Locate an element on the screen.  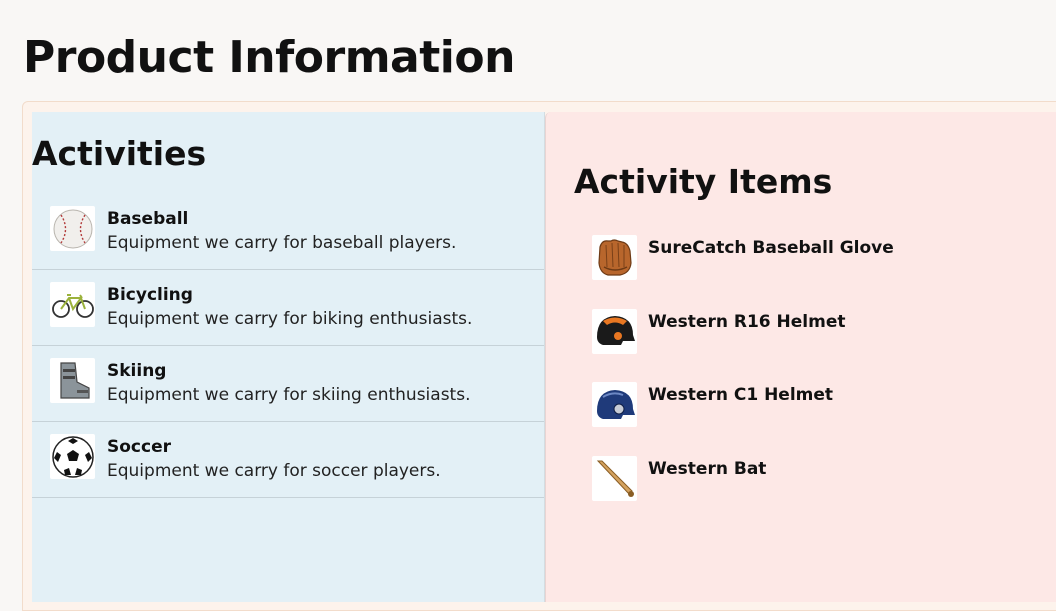
bicycle-icon is located at coordinates (72, 304).